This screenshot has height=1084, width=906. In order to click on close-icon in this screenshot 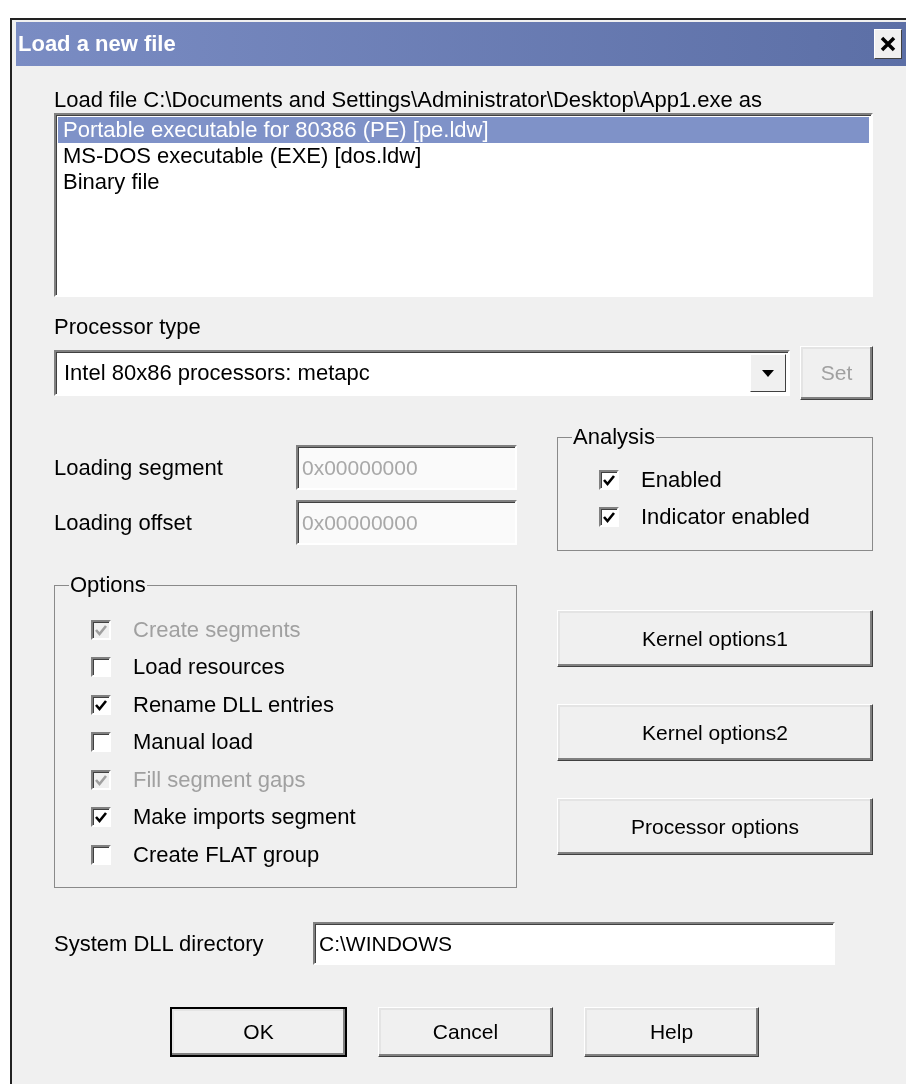, I will do `click(888, 44)`.